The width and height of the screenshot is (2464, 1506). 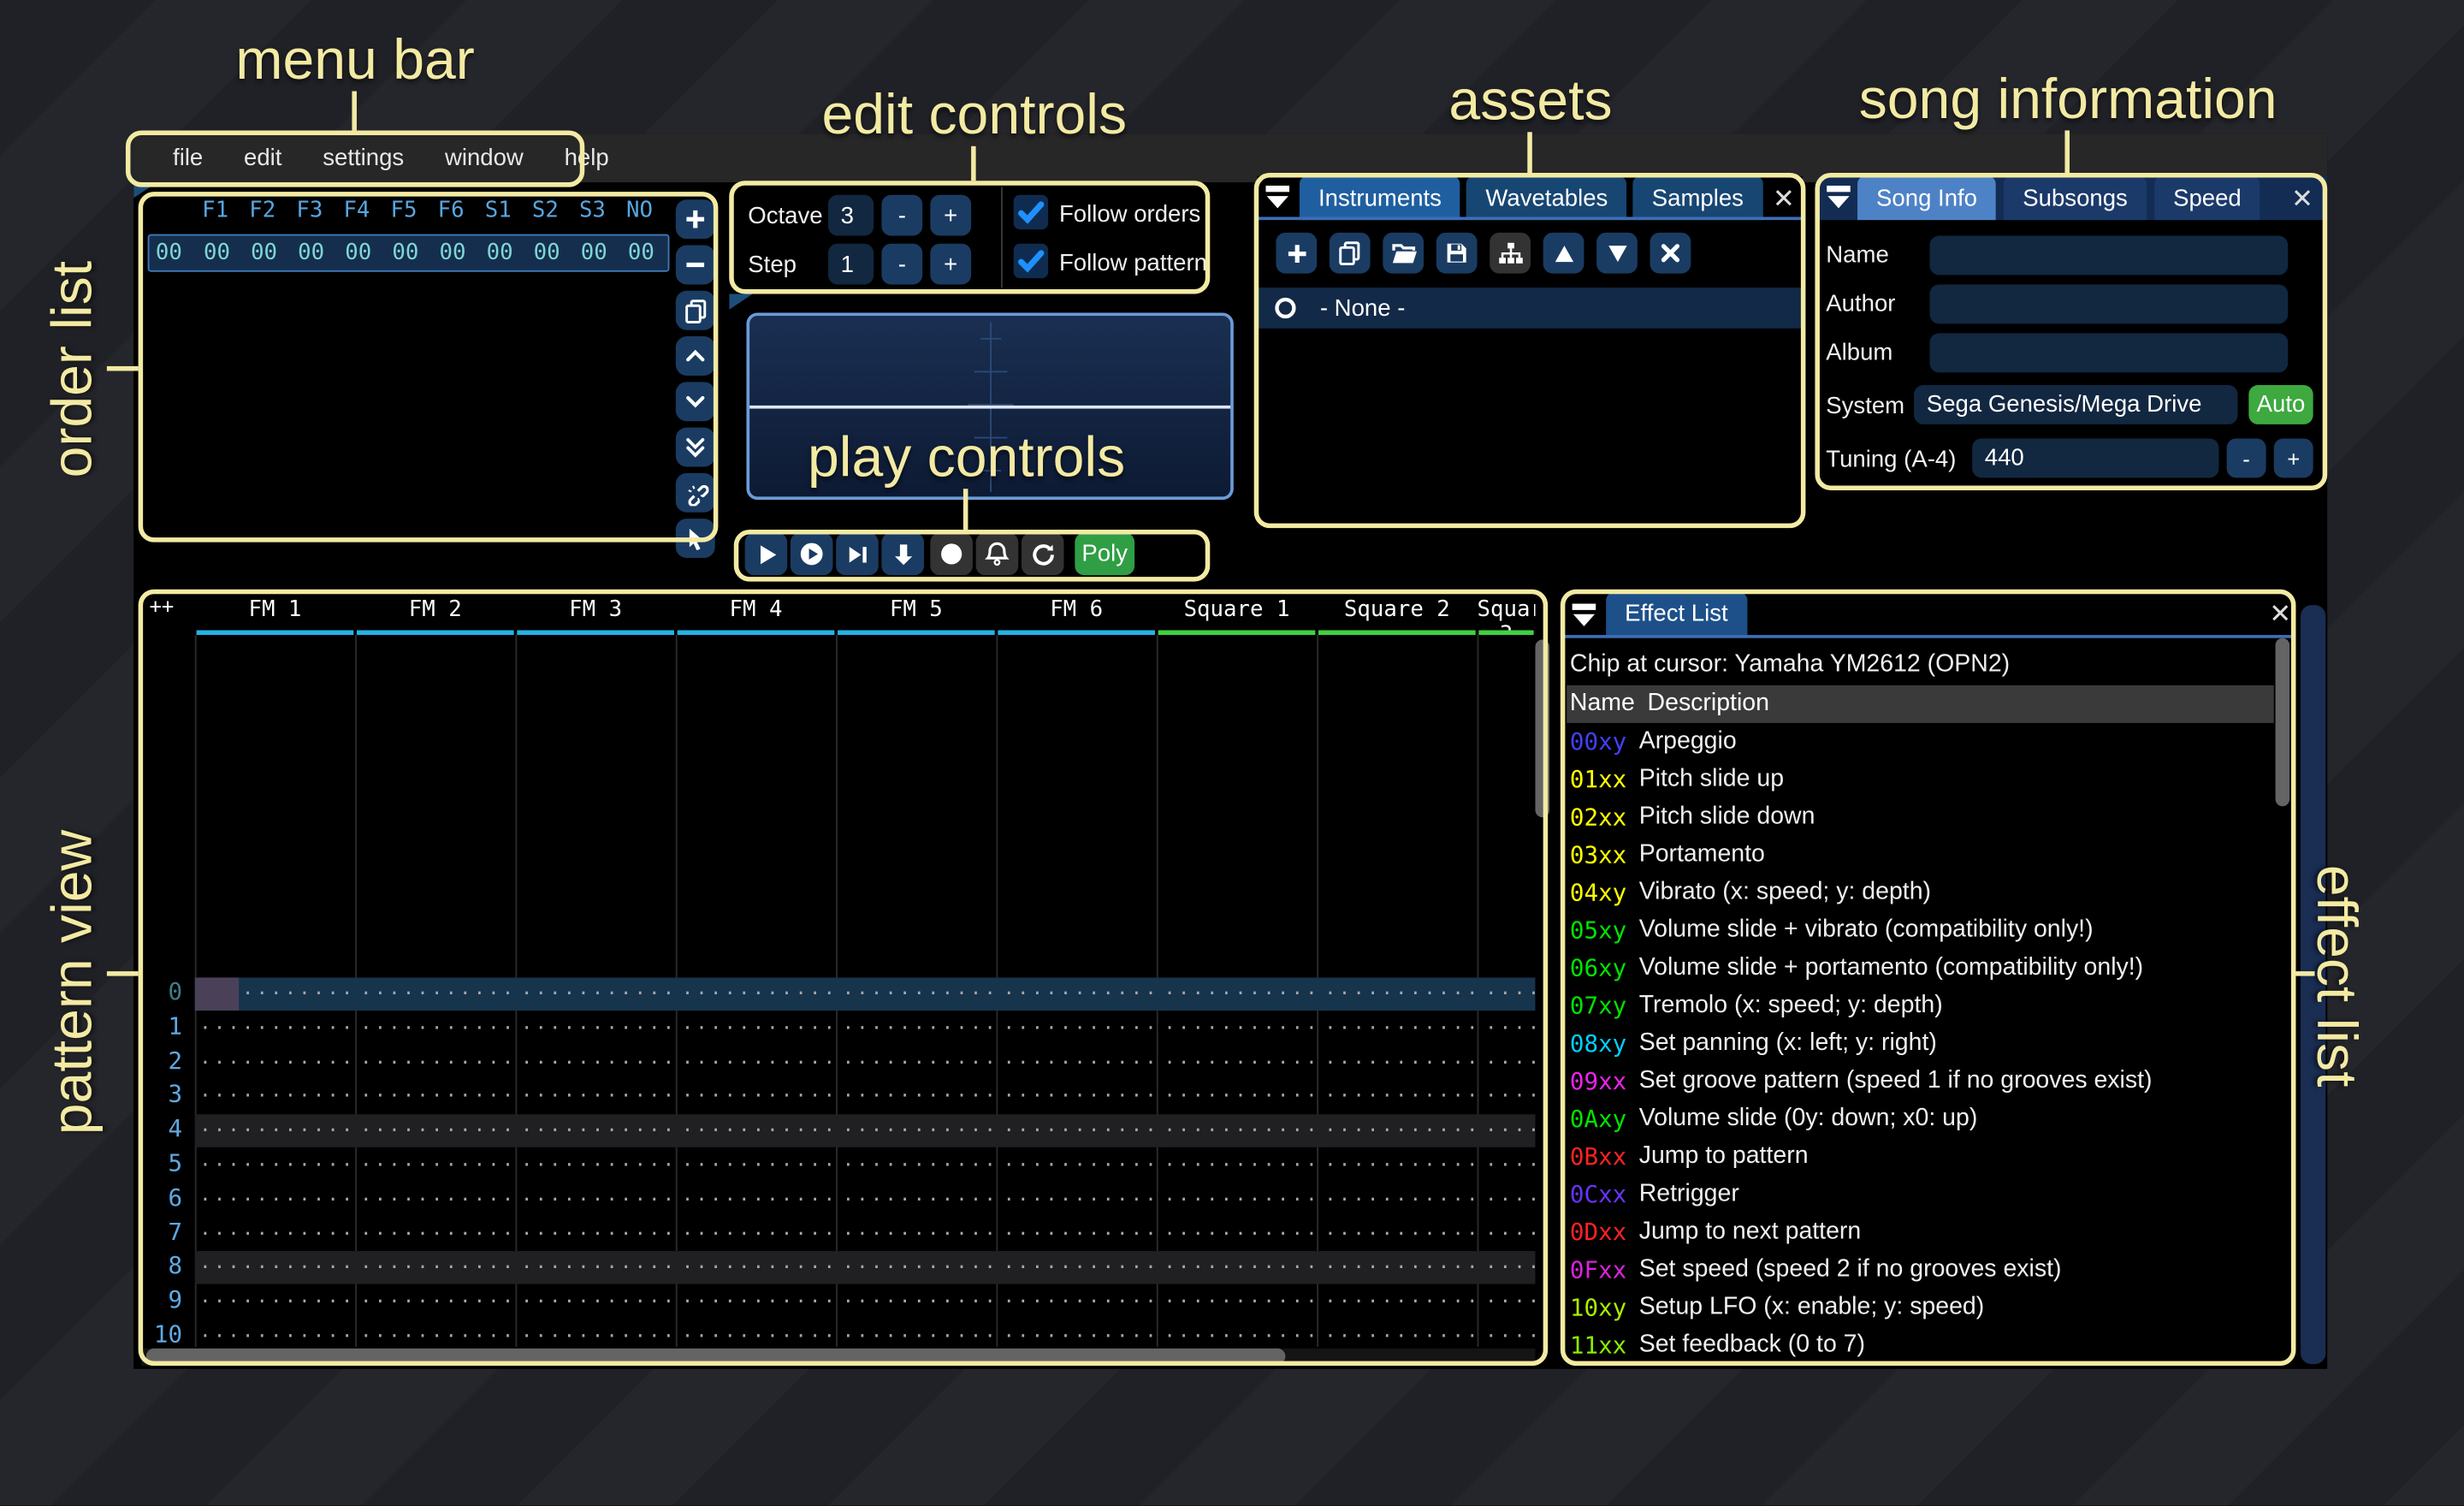 What do you see at coordinates (1920, 855) in the screenshot?
I see `effect-row: 03xx Portamento` at bounding box center [1920, 855].